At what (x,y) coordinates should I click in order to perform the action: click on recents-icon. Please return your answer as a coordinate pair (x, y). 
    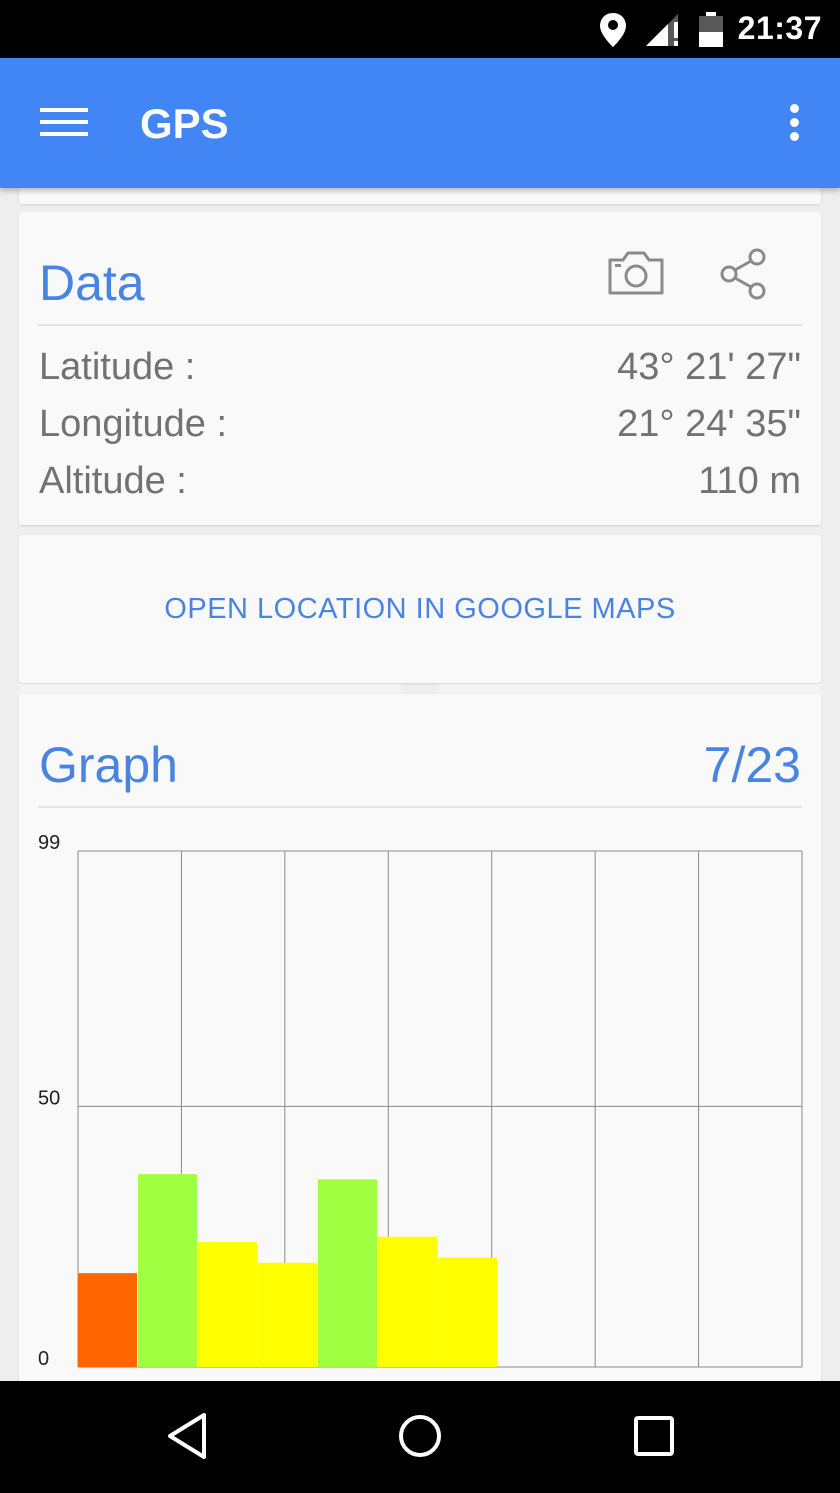
    Looking at the image, I should click on (654, 1438).